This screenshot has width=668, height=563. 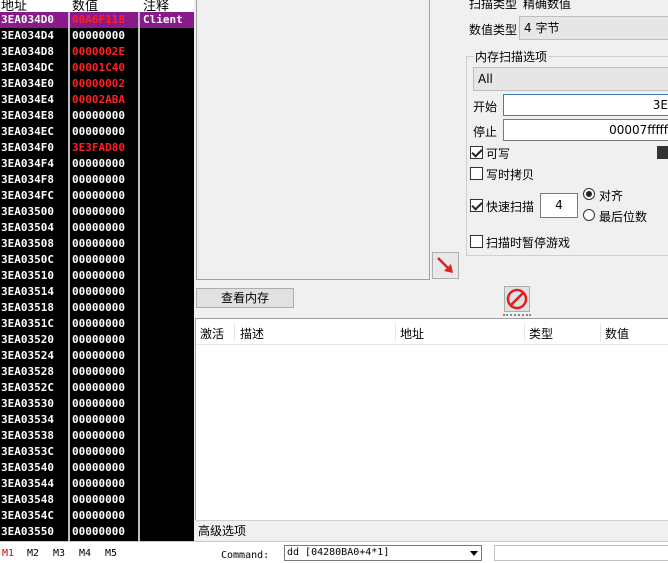 I want to click on memory-row-address: 3EA03538, so click(x=27, y=435).